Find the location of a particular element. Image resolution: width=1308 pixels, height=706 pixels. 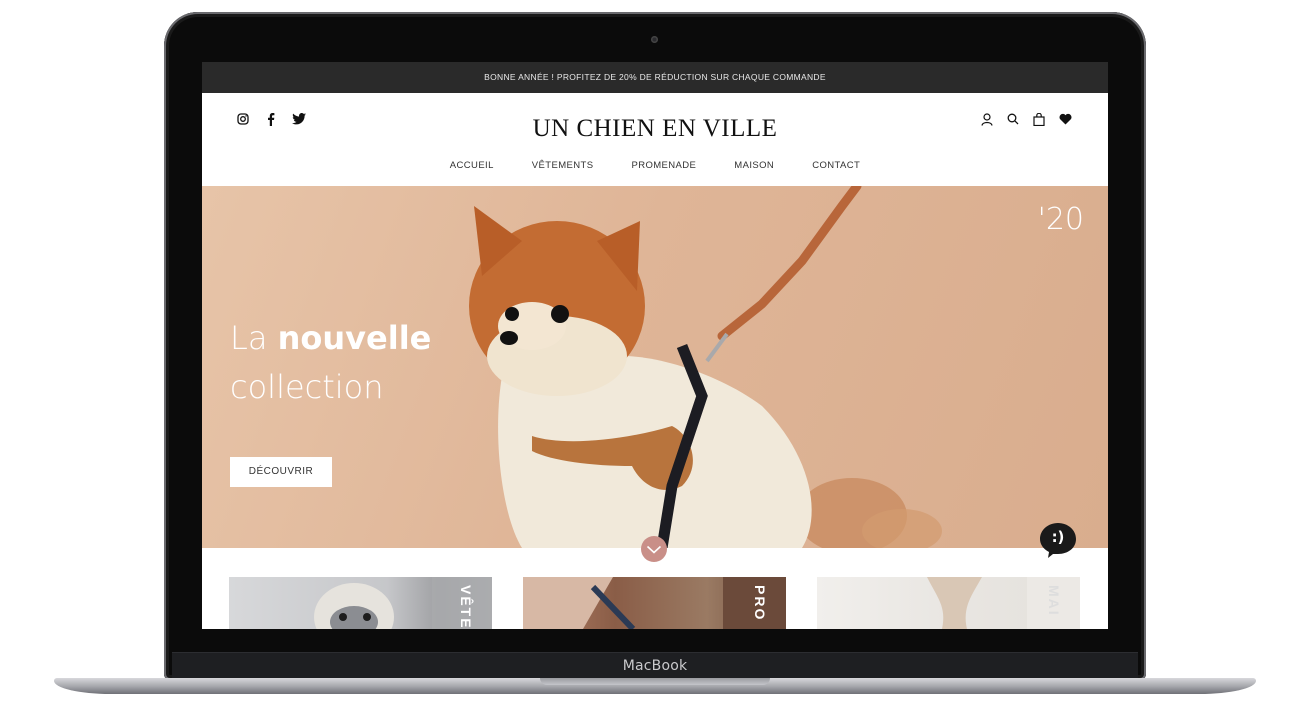

hero-title-line2: collection is located at coordinates (307, 387).